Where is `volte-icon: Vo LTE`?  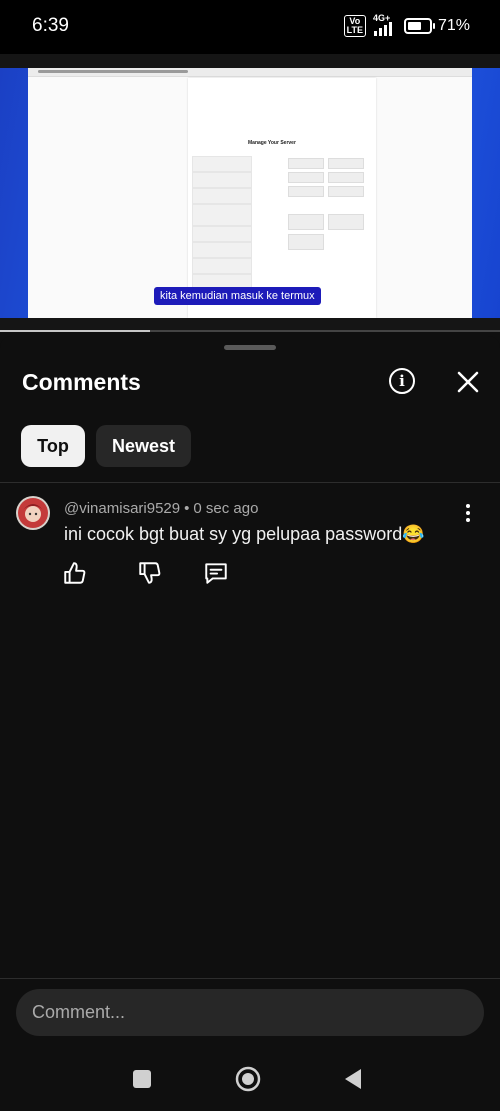
volte-icon: Vo LTE is located at coordinates (354, 26).